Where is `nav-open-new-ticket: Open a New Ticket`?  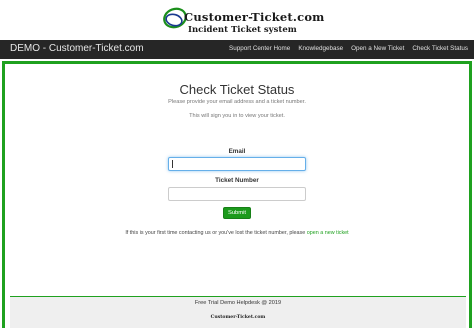 nav-open-new-ticket: Open a New Ticket is located at coordinates (377, 48).